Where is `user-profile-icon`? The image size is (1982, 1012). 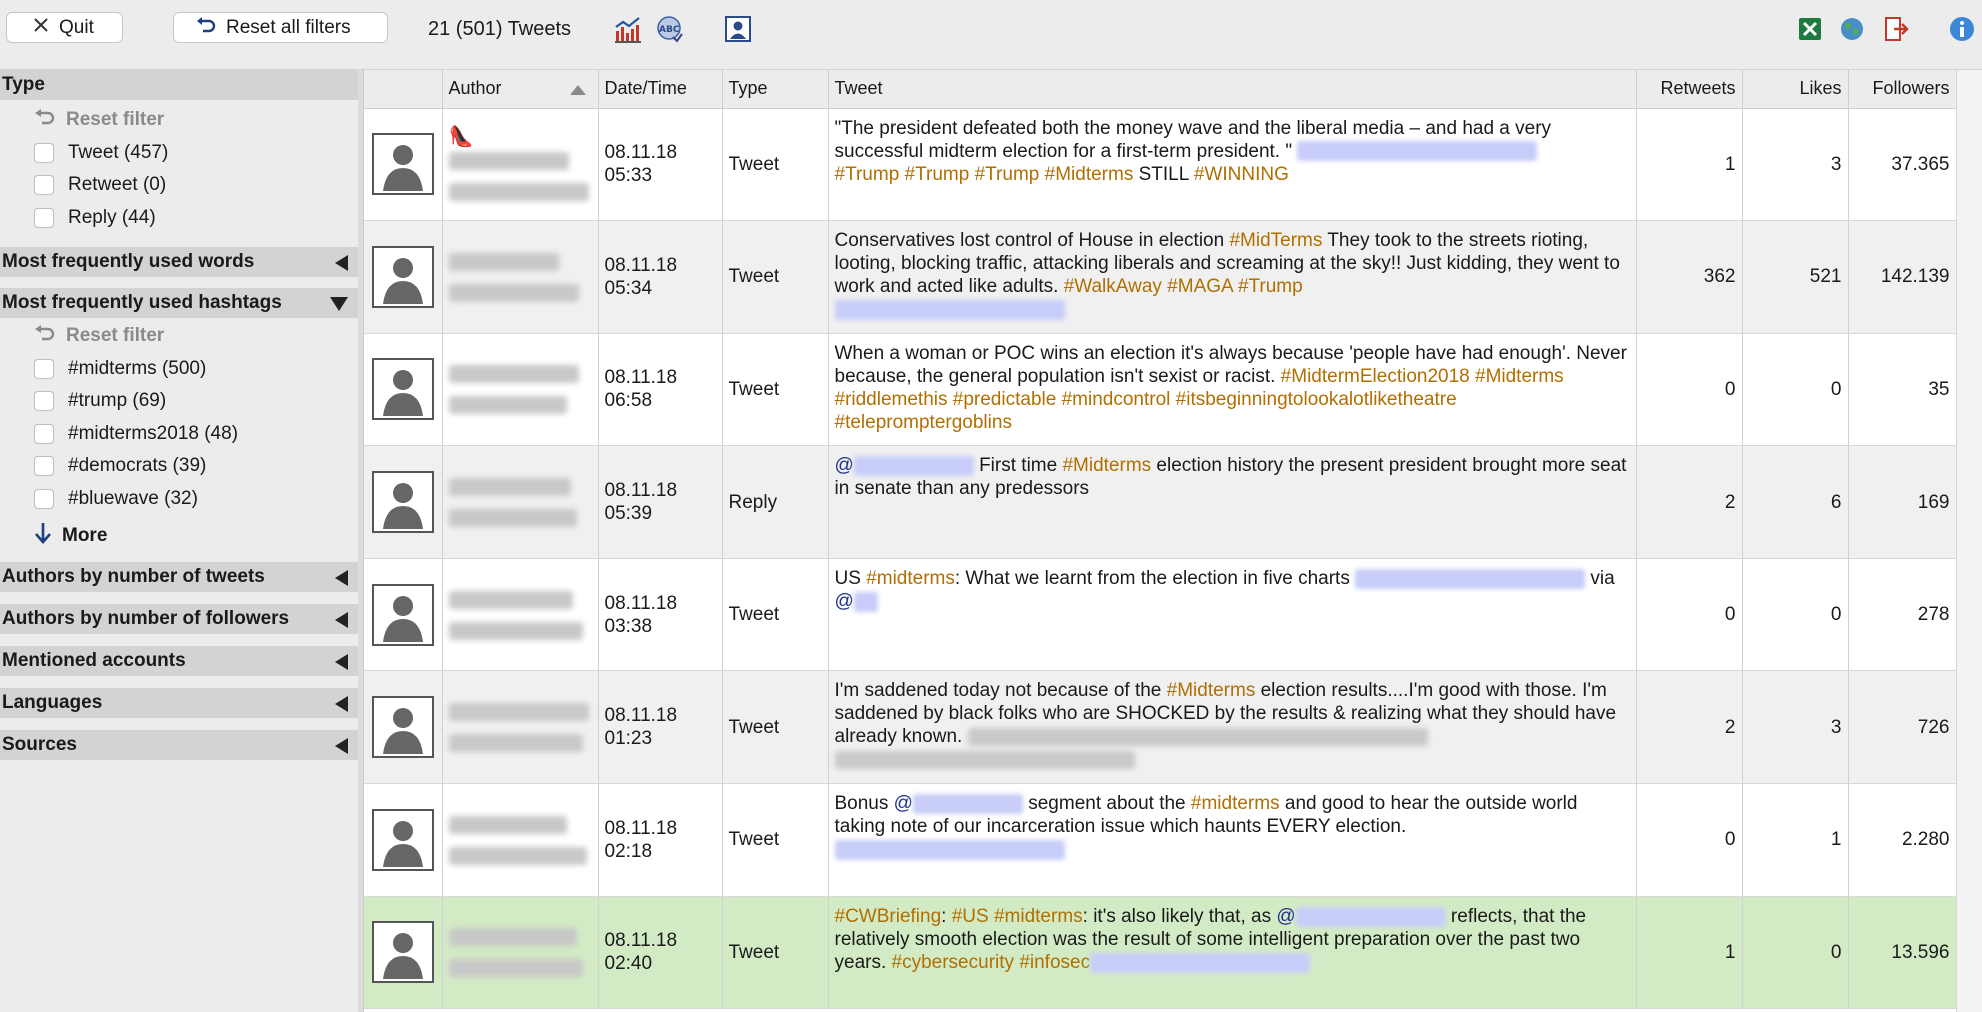
user-profile-icon is located at coordinates (738, 29).